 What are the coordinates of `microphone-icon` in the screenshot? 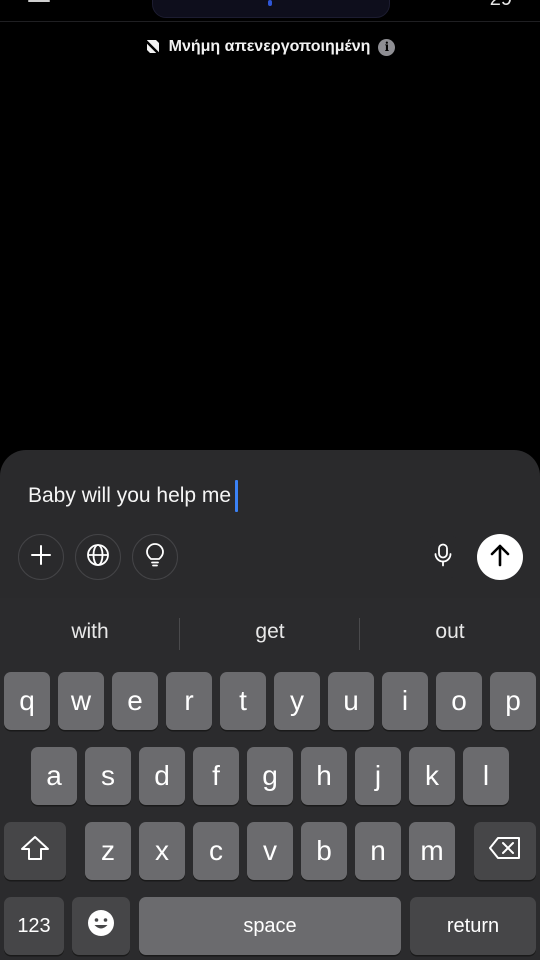 It's located at (443, 557).